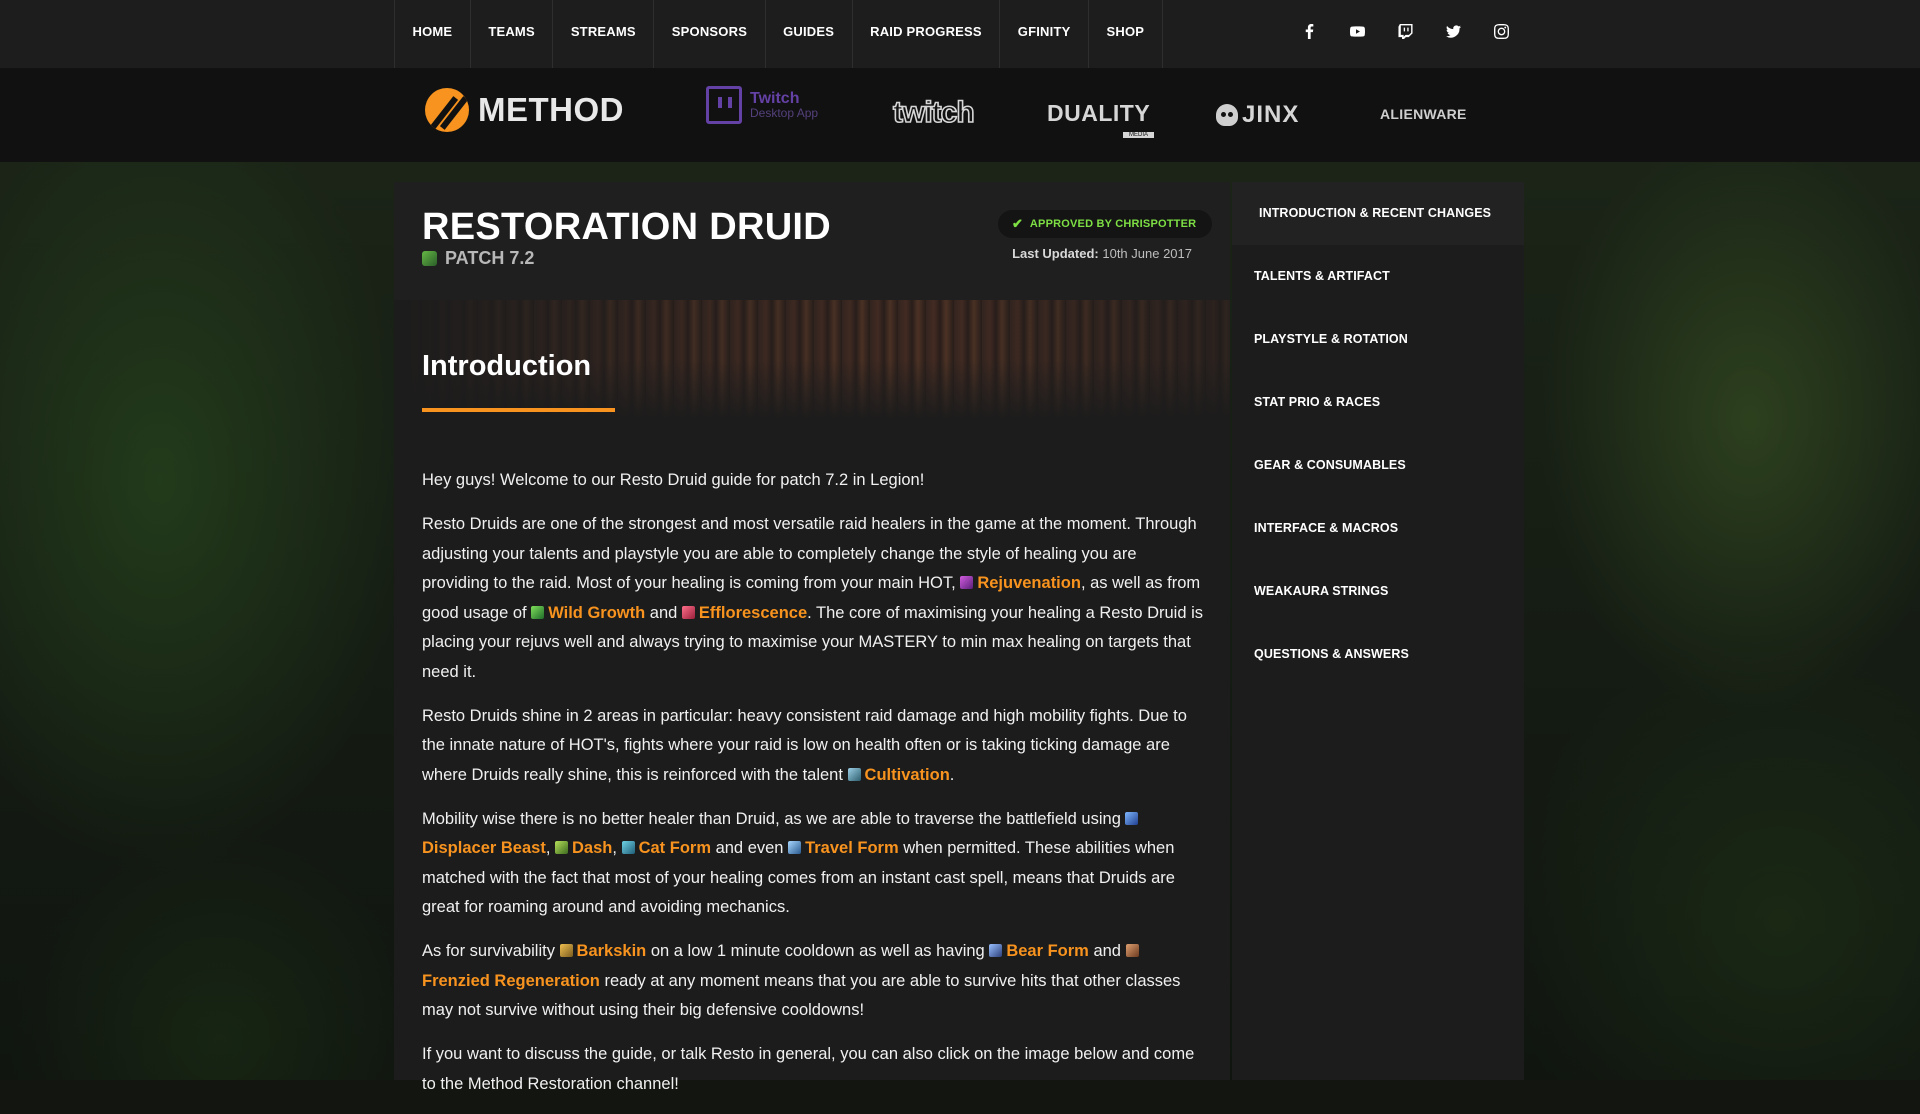 The width and height of the screenshot is (1920, 1114). I want to click on sidebar-item-introduction: INTRODUCTION & RECENT CHANGES, so click(1378, 213).